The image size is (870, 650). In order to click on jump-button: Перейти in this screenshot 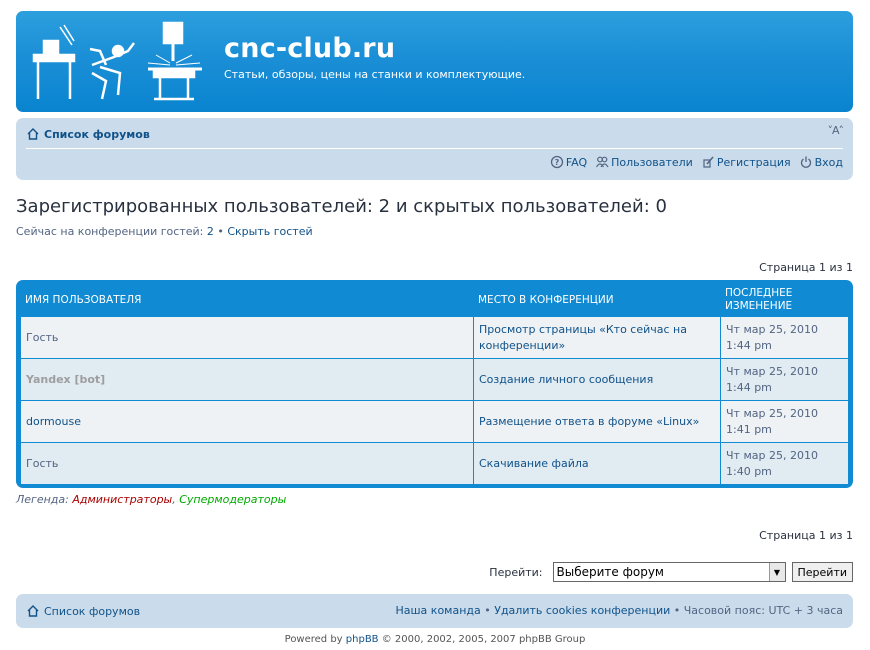, I will do `click(822, 572)`.